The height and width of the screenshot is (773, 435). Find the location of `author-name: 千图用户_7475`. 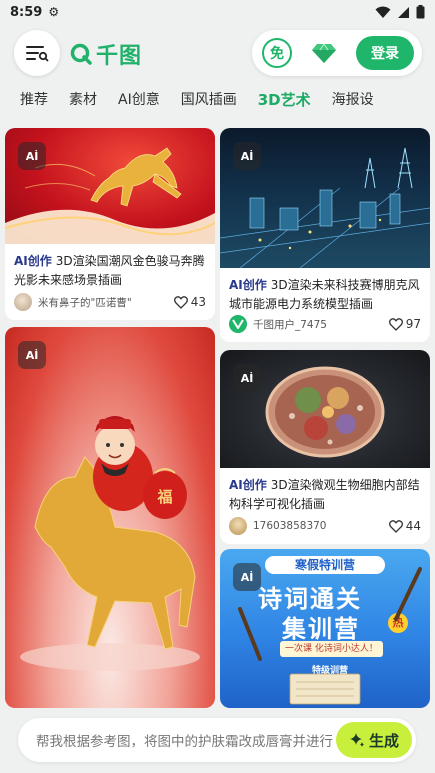

author-name: 千图用户_7475 is located at coordinates (321, 324).